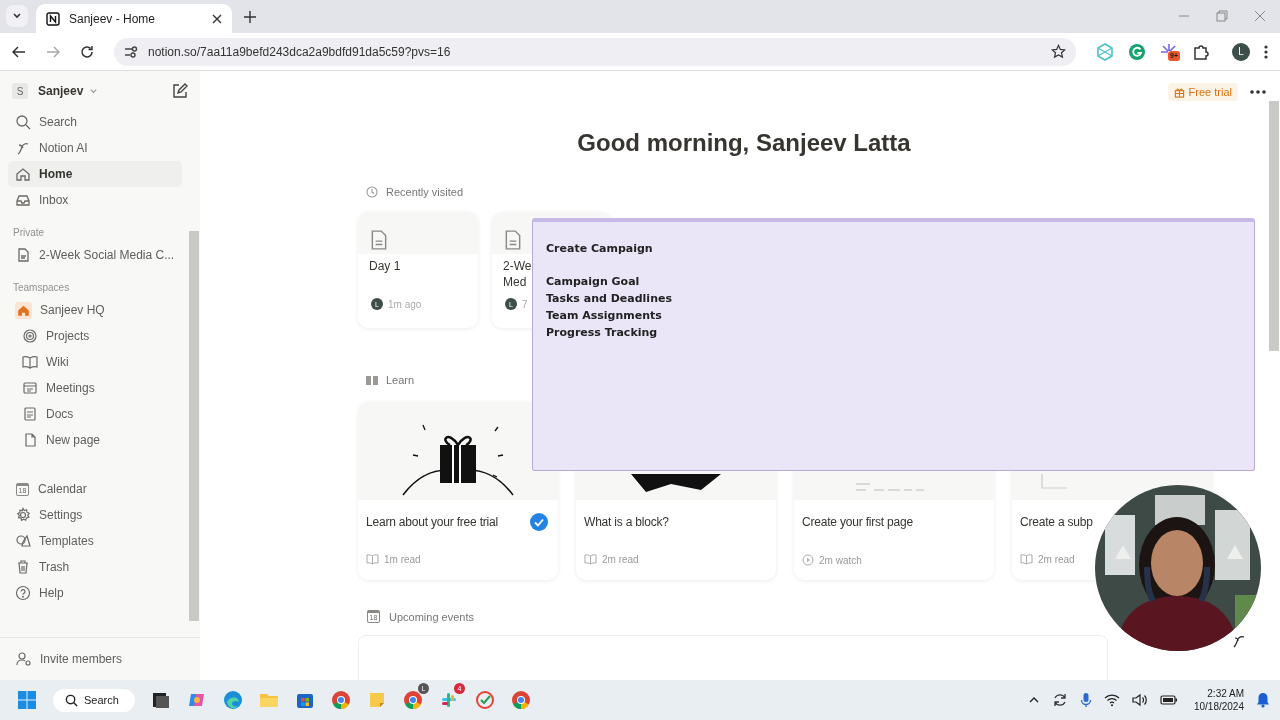 The height and width of the screenshot is (720, 1280). What do you see at coordinates (94, 700) in the screenshot?
I see `taskbar-search: Search` at bounding box center [94, 700].